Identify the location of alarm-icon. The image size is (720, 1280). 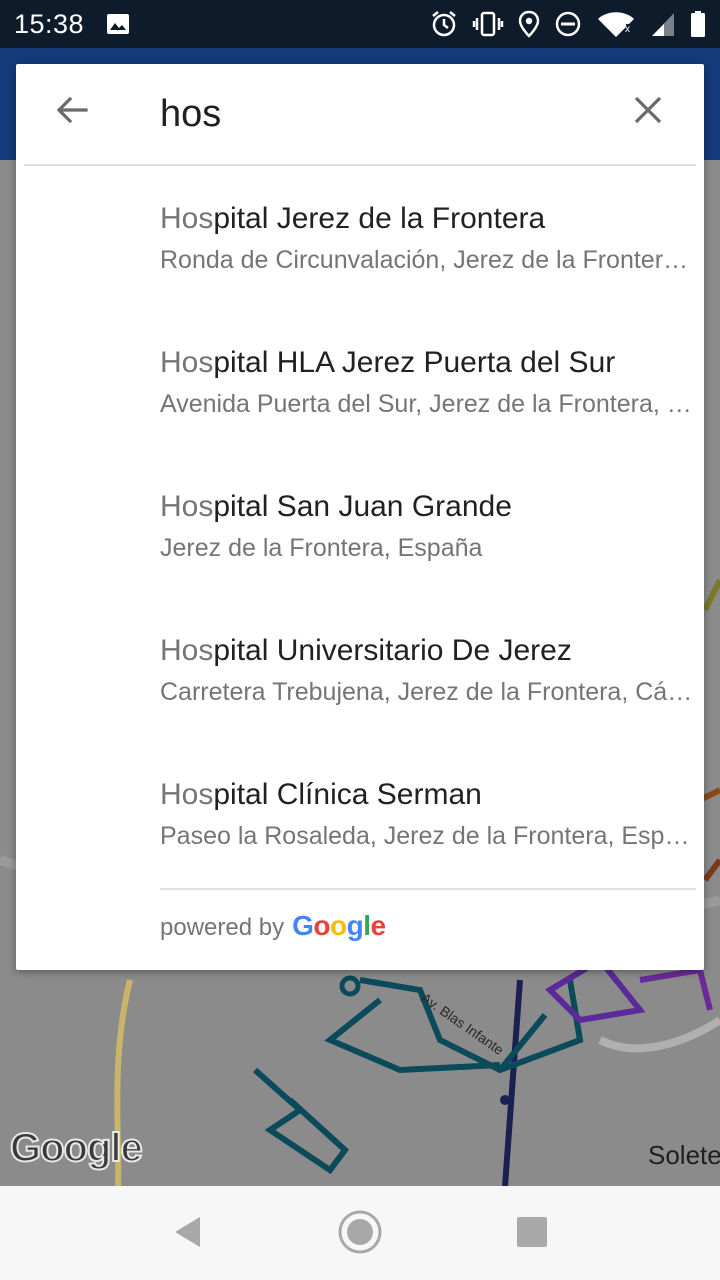
(444, 24).